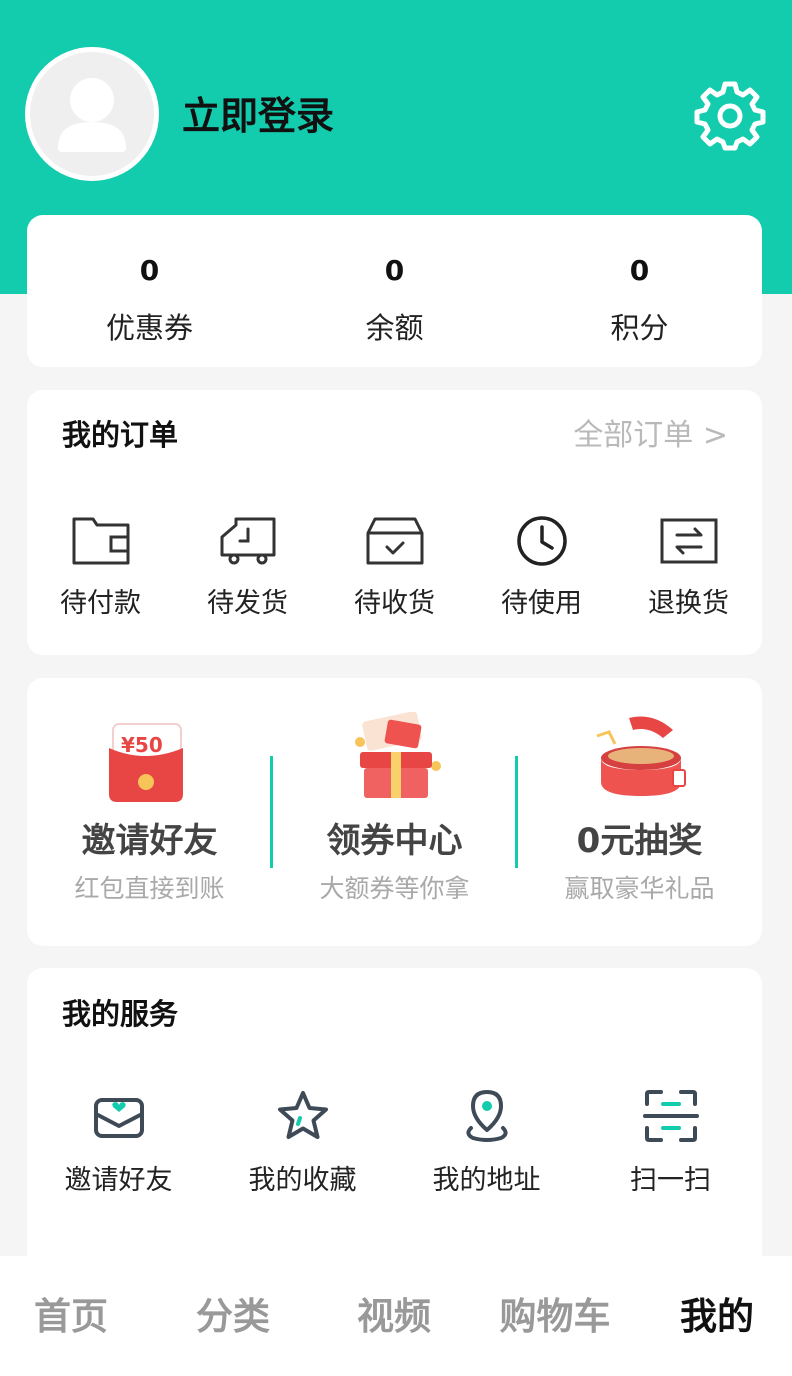 The width and height of the screenshot is (792, 1376). Describe the element at coordinates (394, 328) in the screenshot. I see `balance-label: 余额` at that location.